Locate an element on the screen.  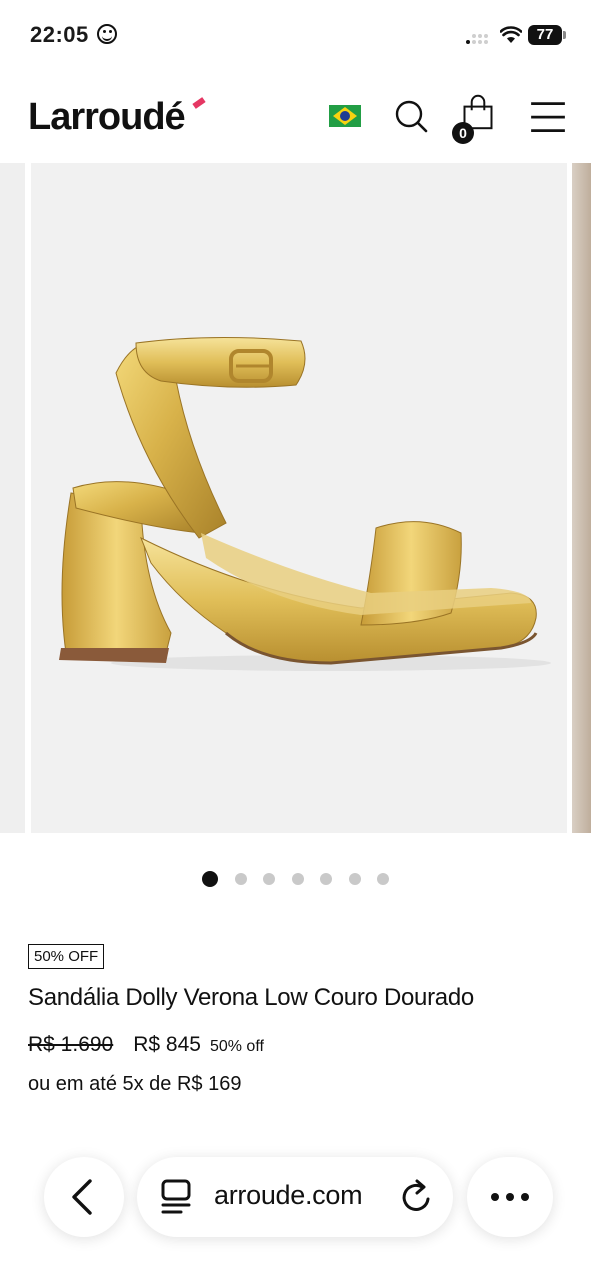
address-bar: arroude.com is located at coordinates (295, 1197).